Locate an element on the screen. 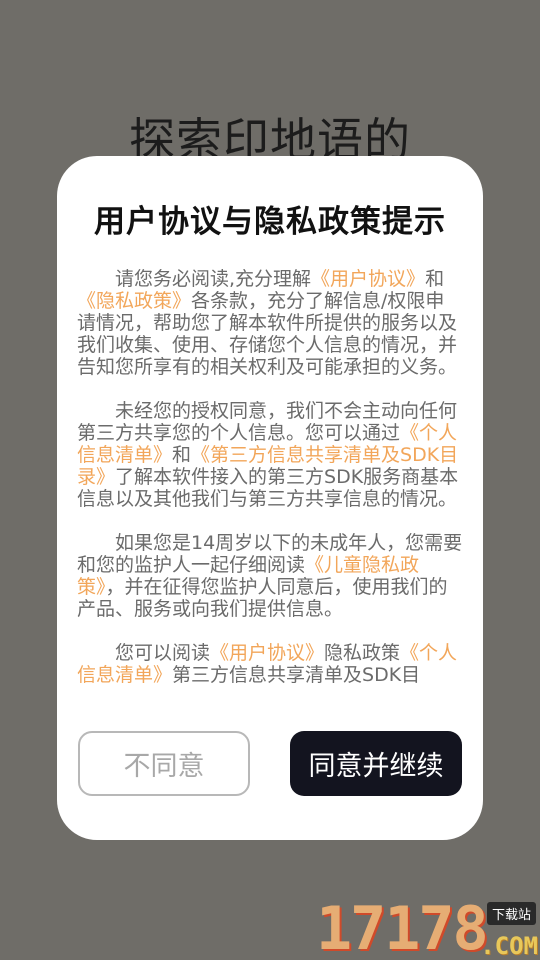 The image size is (540, 960). agreement-text: 了解本软件接入的第三方SDK服务商基本信息以及其他我们与第三方共享信息的情况。 is located at coordinates (268, 488).